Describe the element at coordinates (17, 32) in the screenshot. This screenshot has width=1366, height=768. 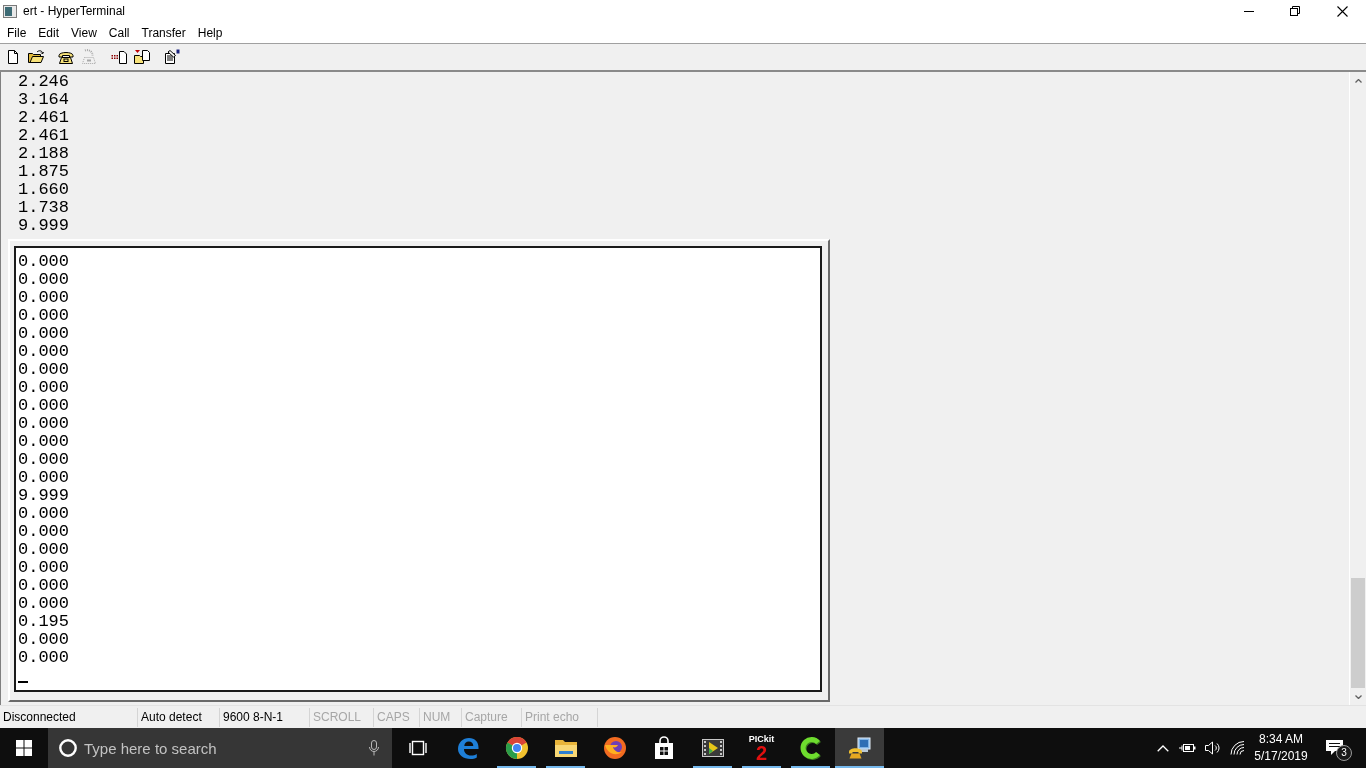
I see `menu-item: File` at that location.